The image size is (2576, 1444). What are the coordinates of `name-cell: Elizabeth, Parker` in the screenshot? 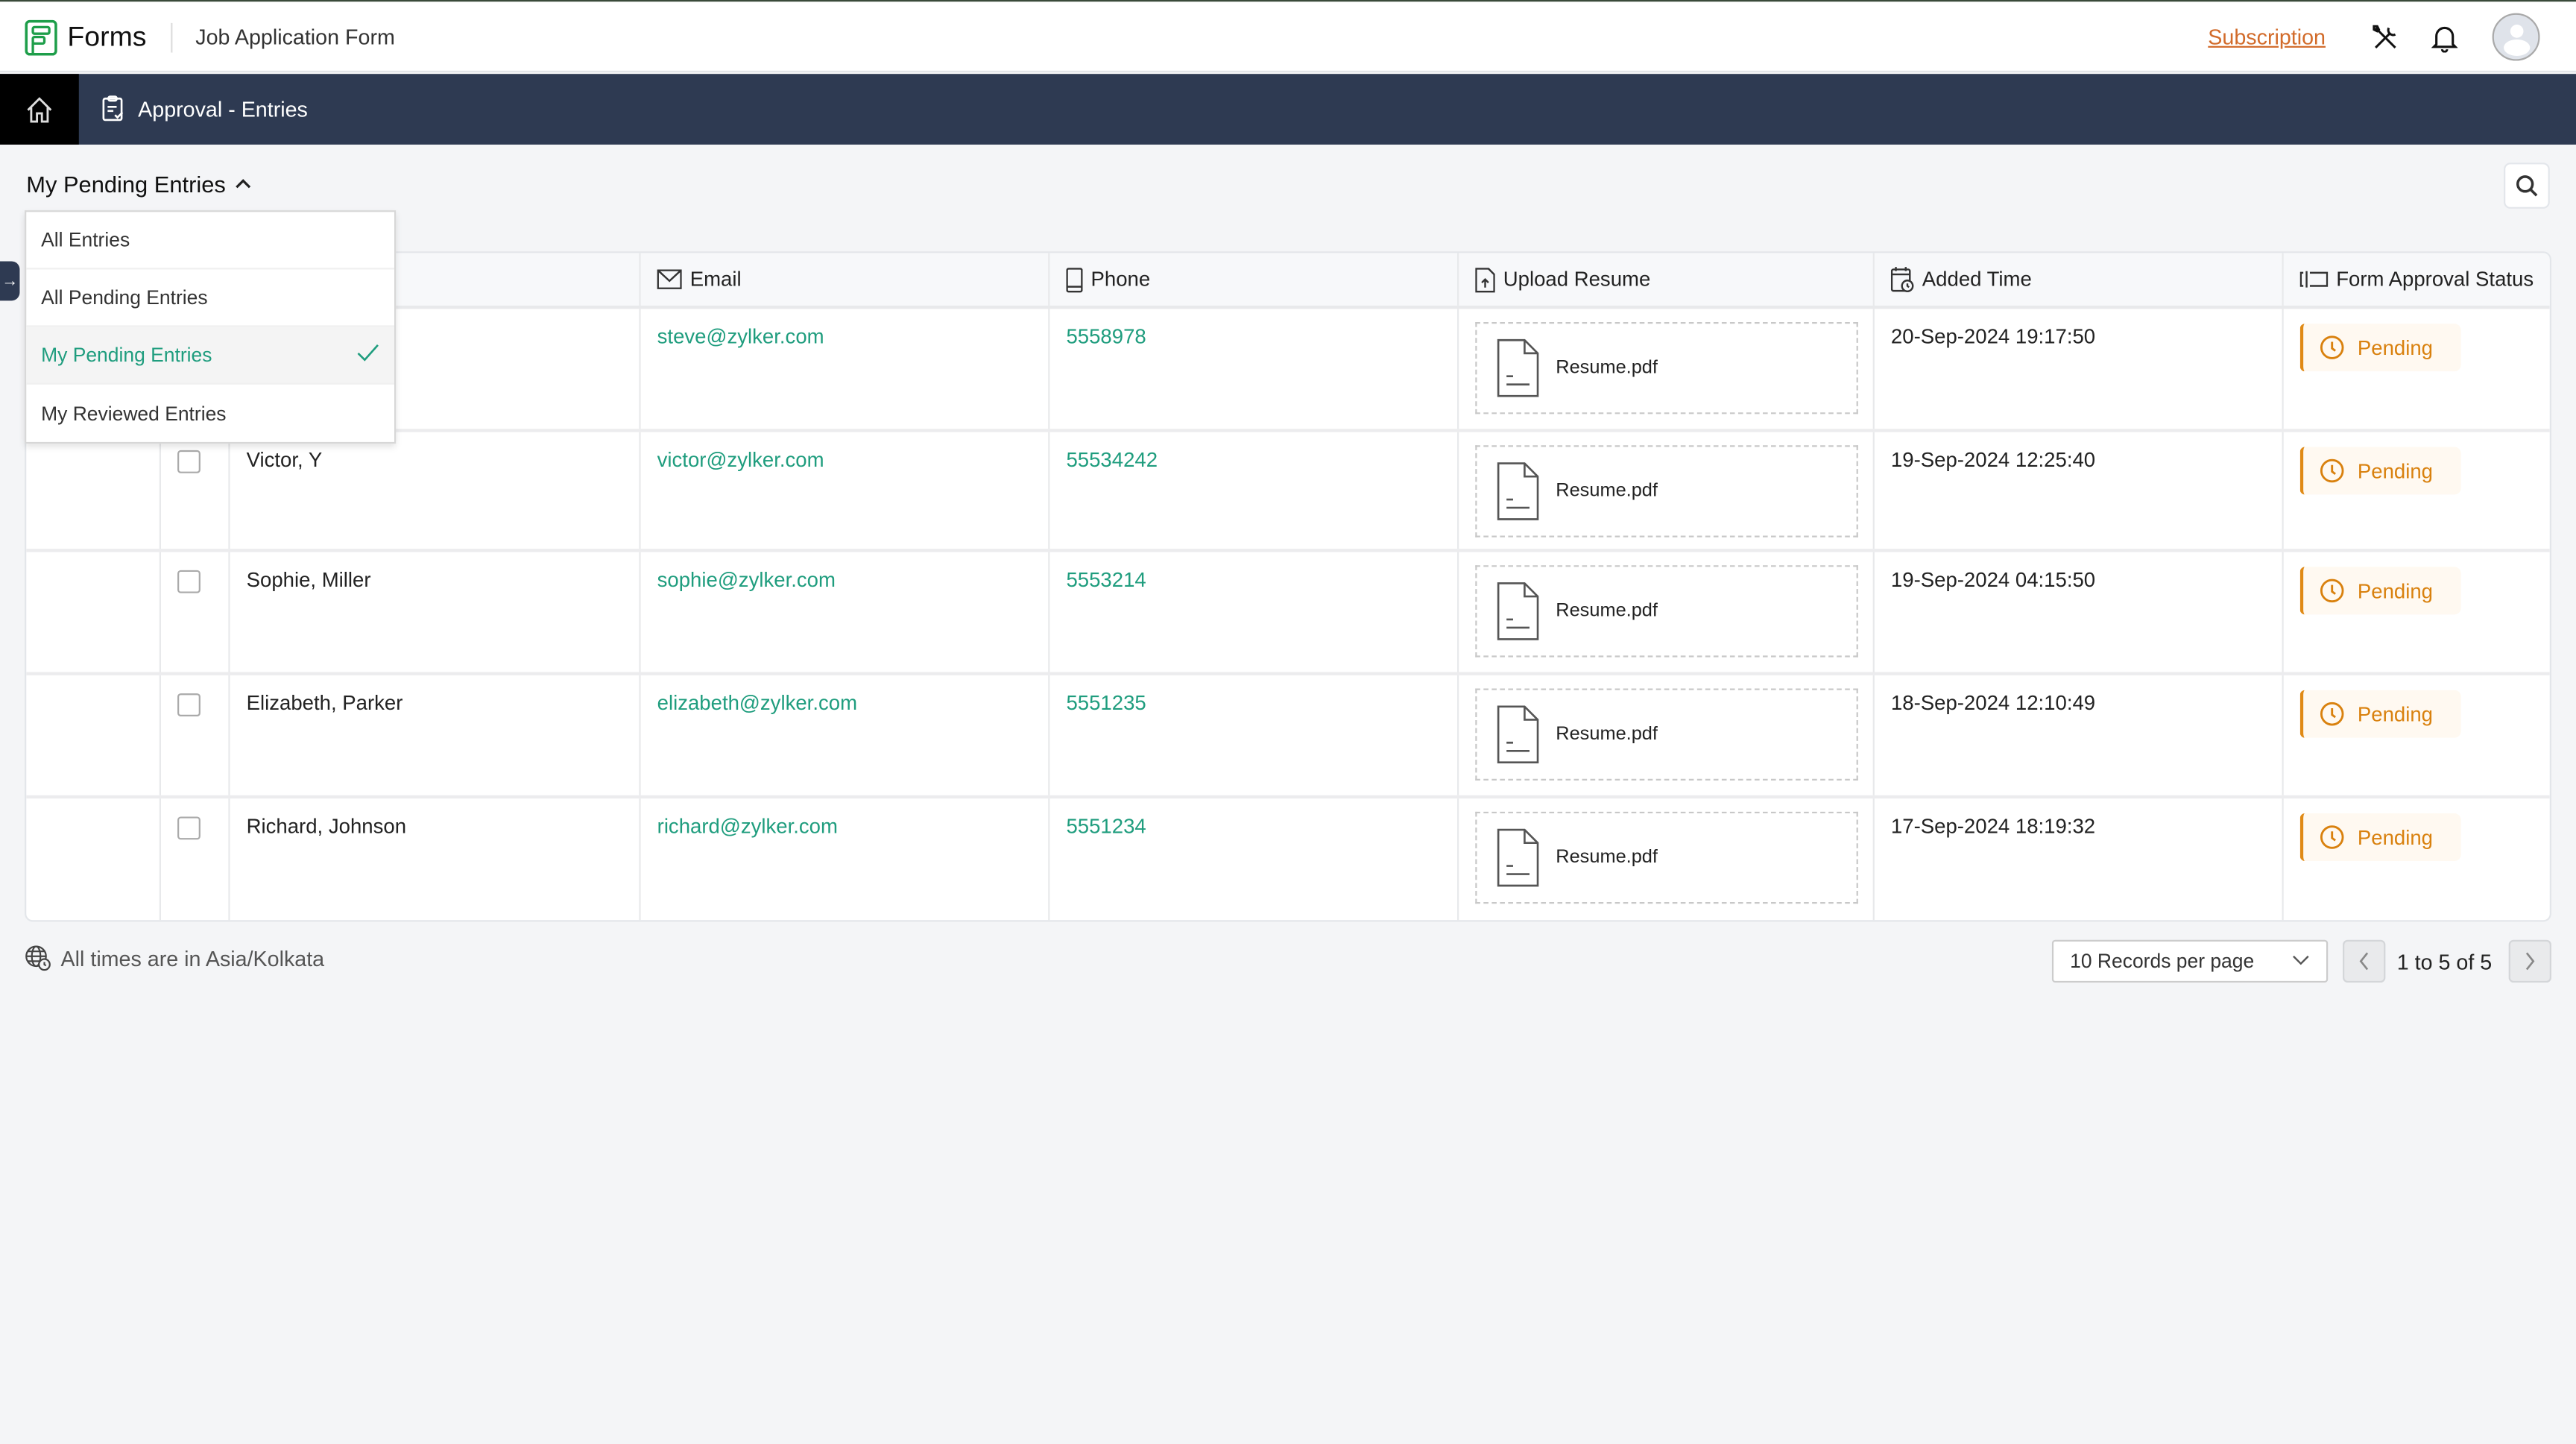 It's located at (434, 735).